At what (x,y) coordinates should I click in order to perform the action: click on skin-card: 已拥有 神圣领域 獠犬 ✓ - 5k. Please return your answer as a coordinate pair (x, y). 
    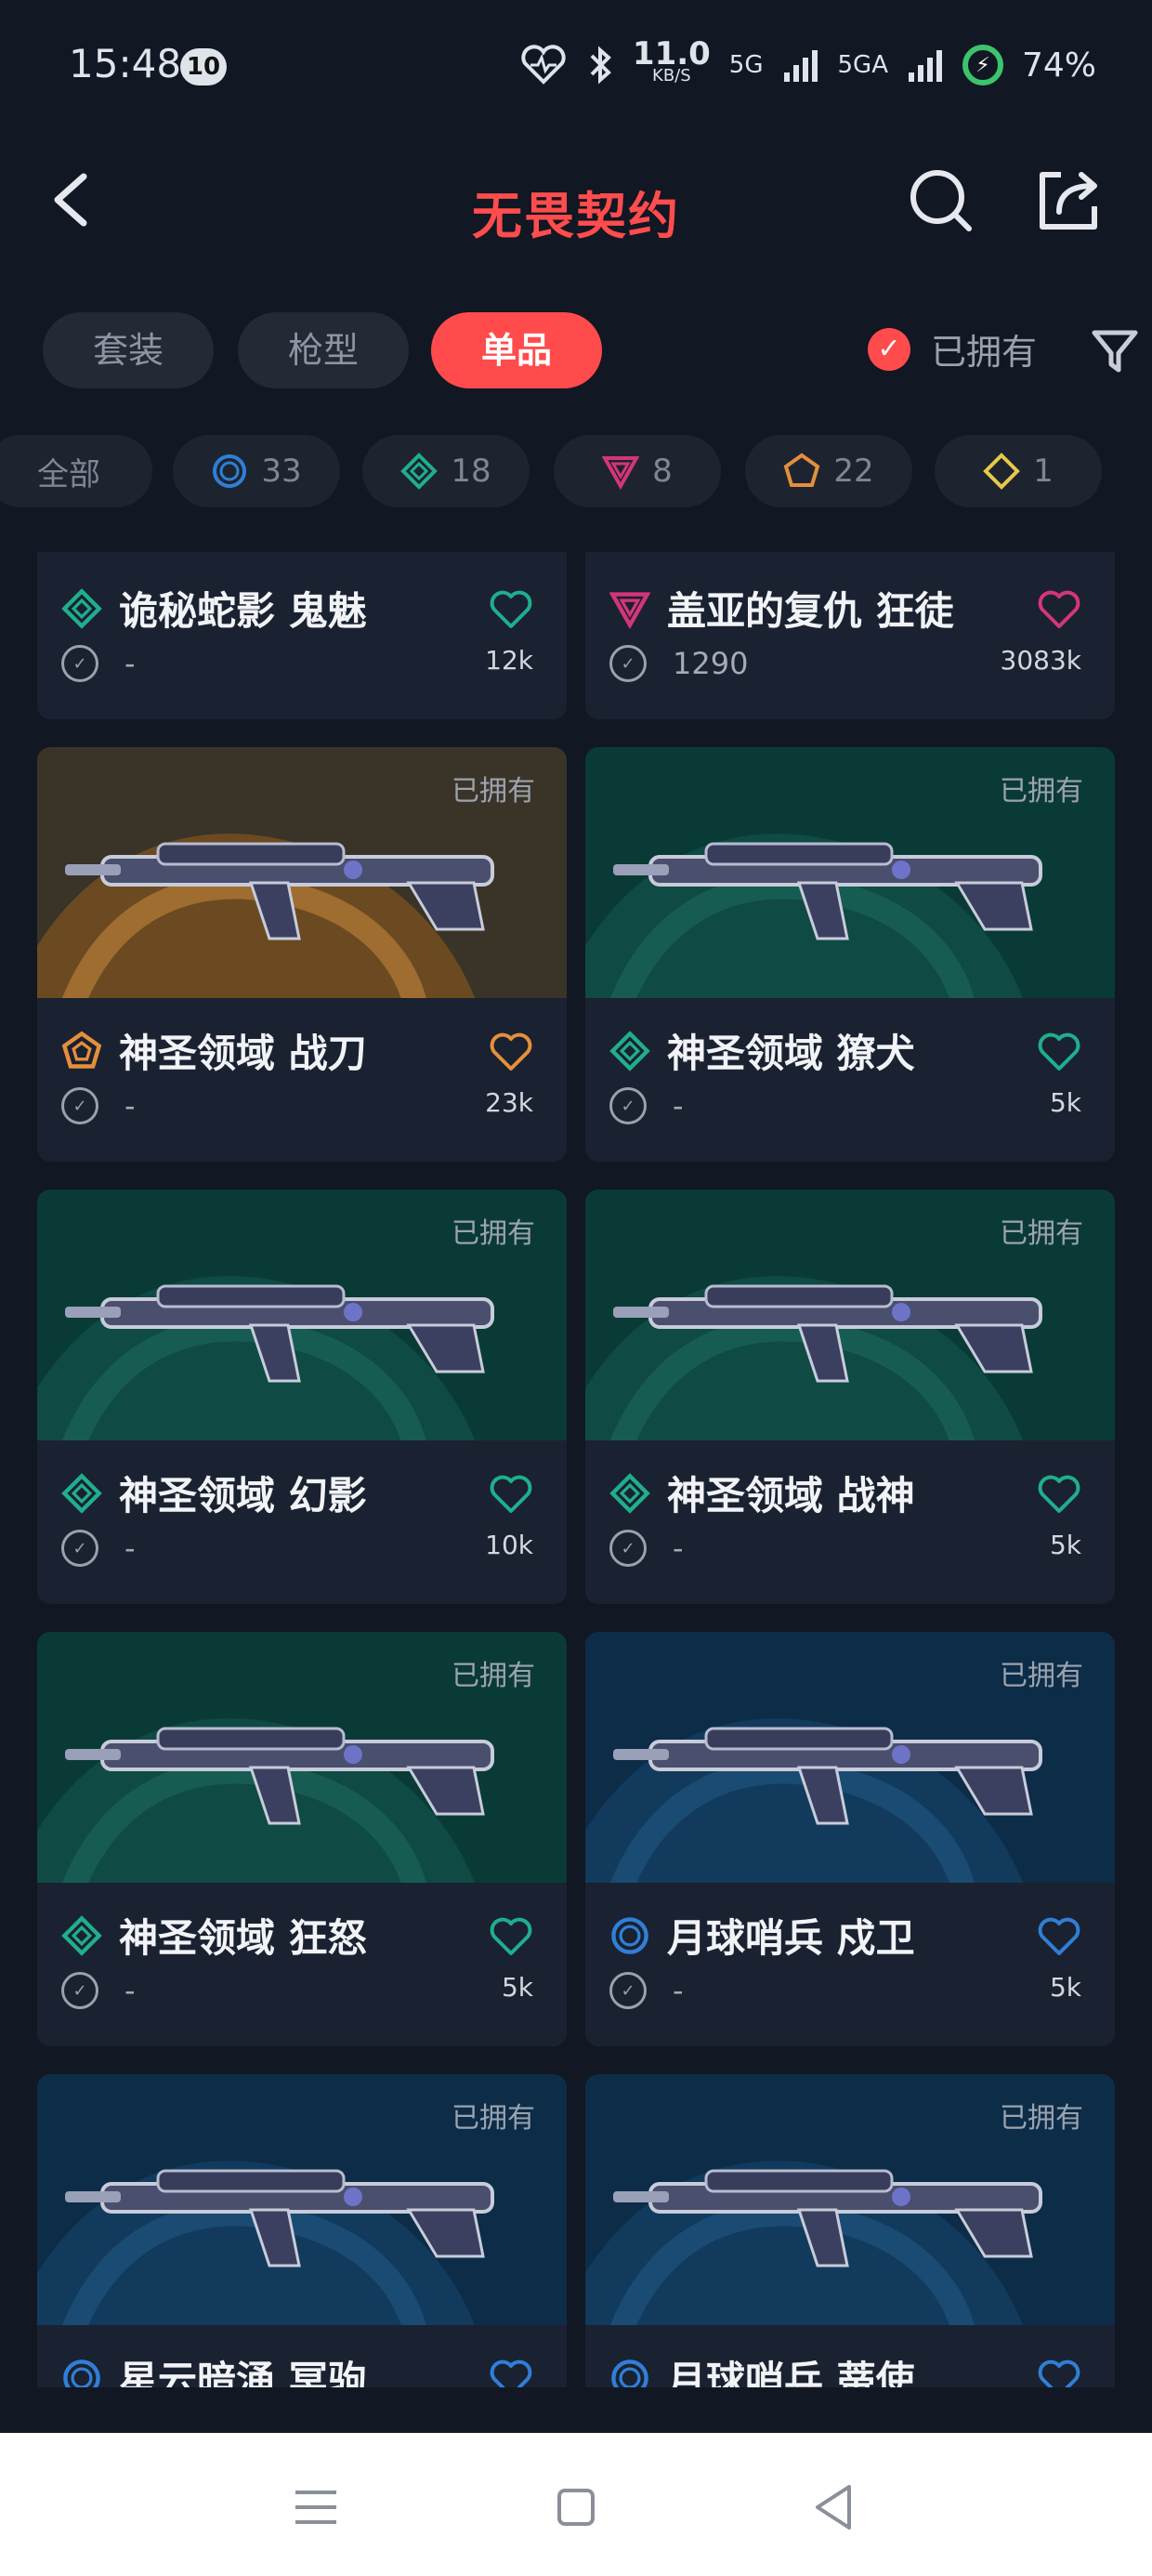
    Looking at the image, I should click on (850, 954).